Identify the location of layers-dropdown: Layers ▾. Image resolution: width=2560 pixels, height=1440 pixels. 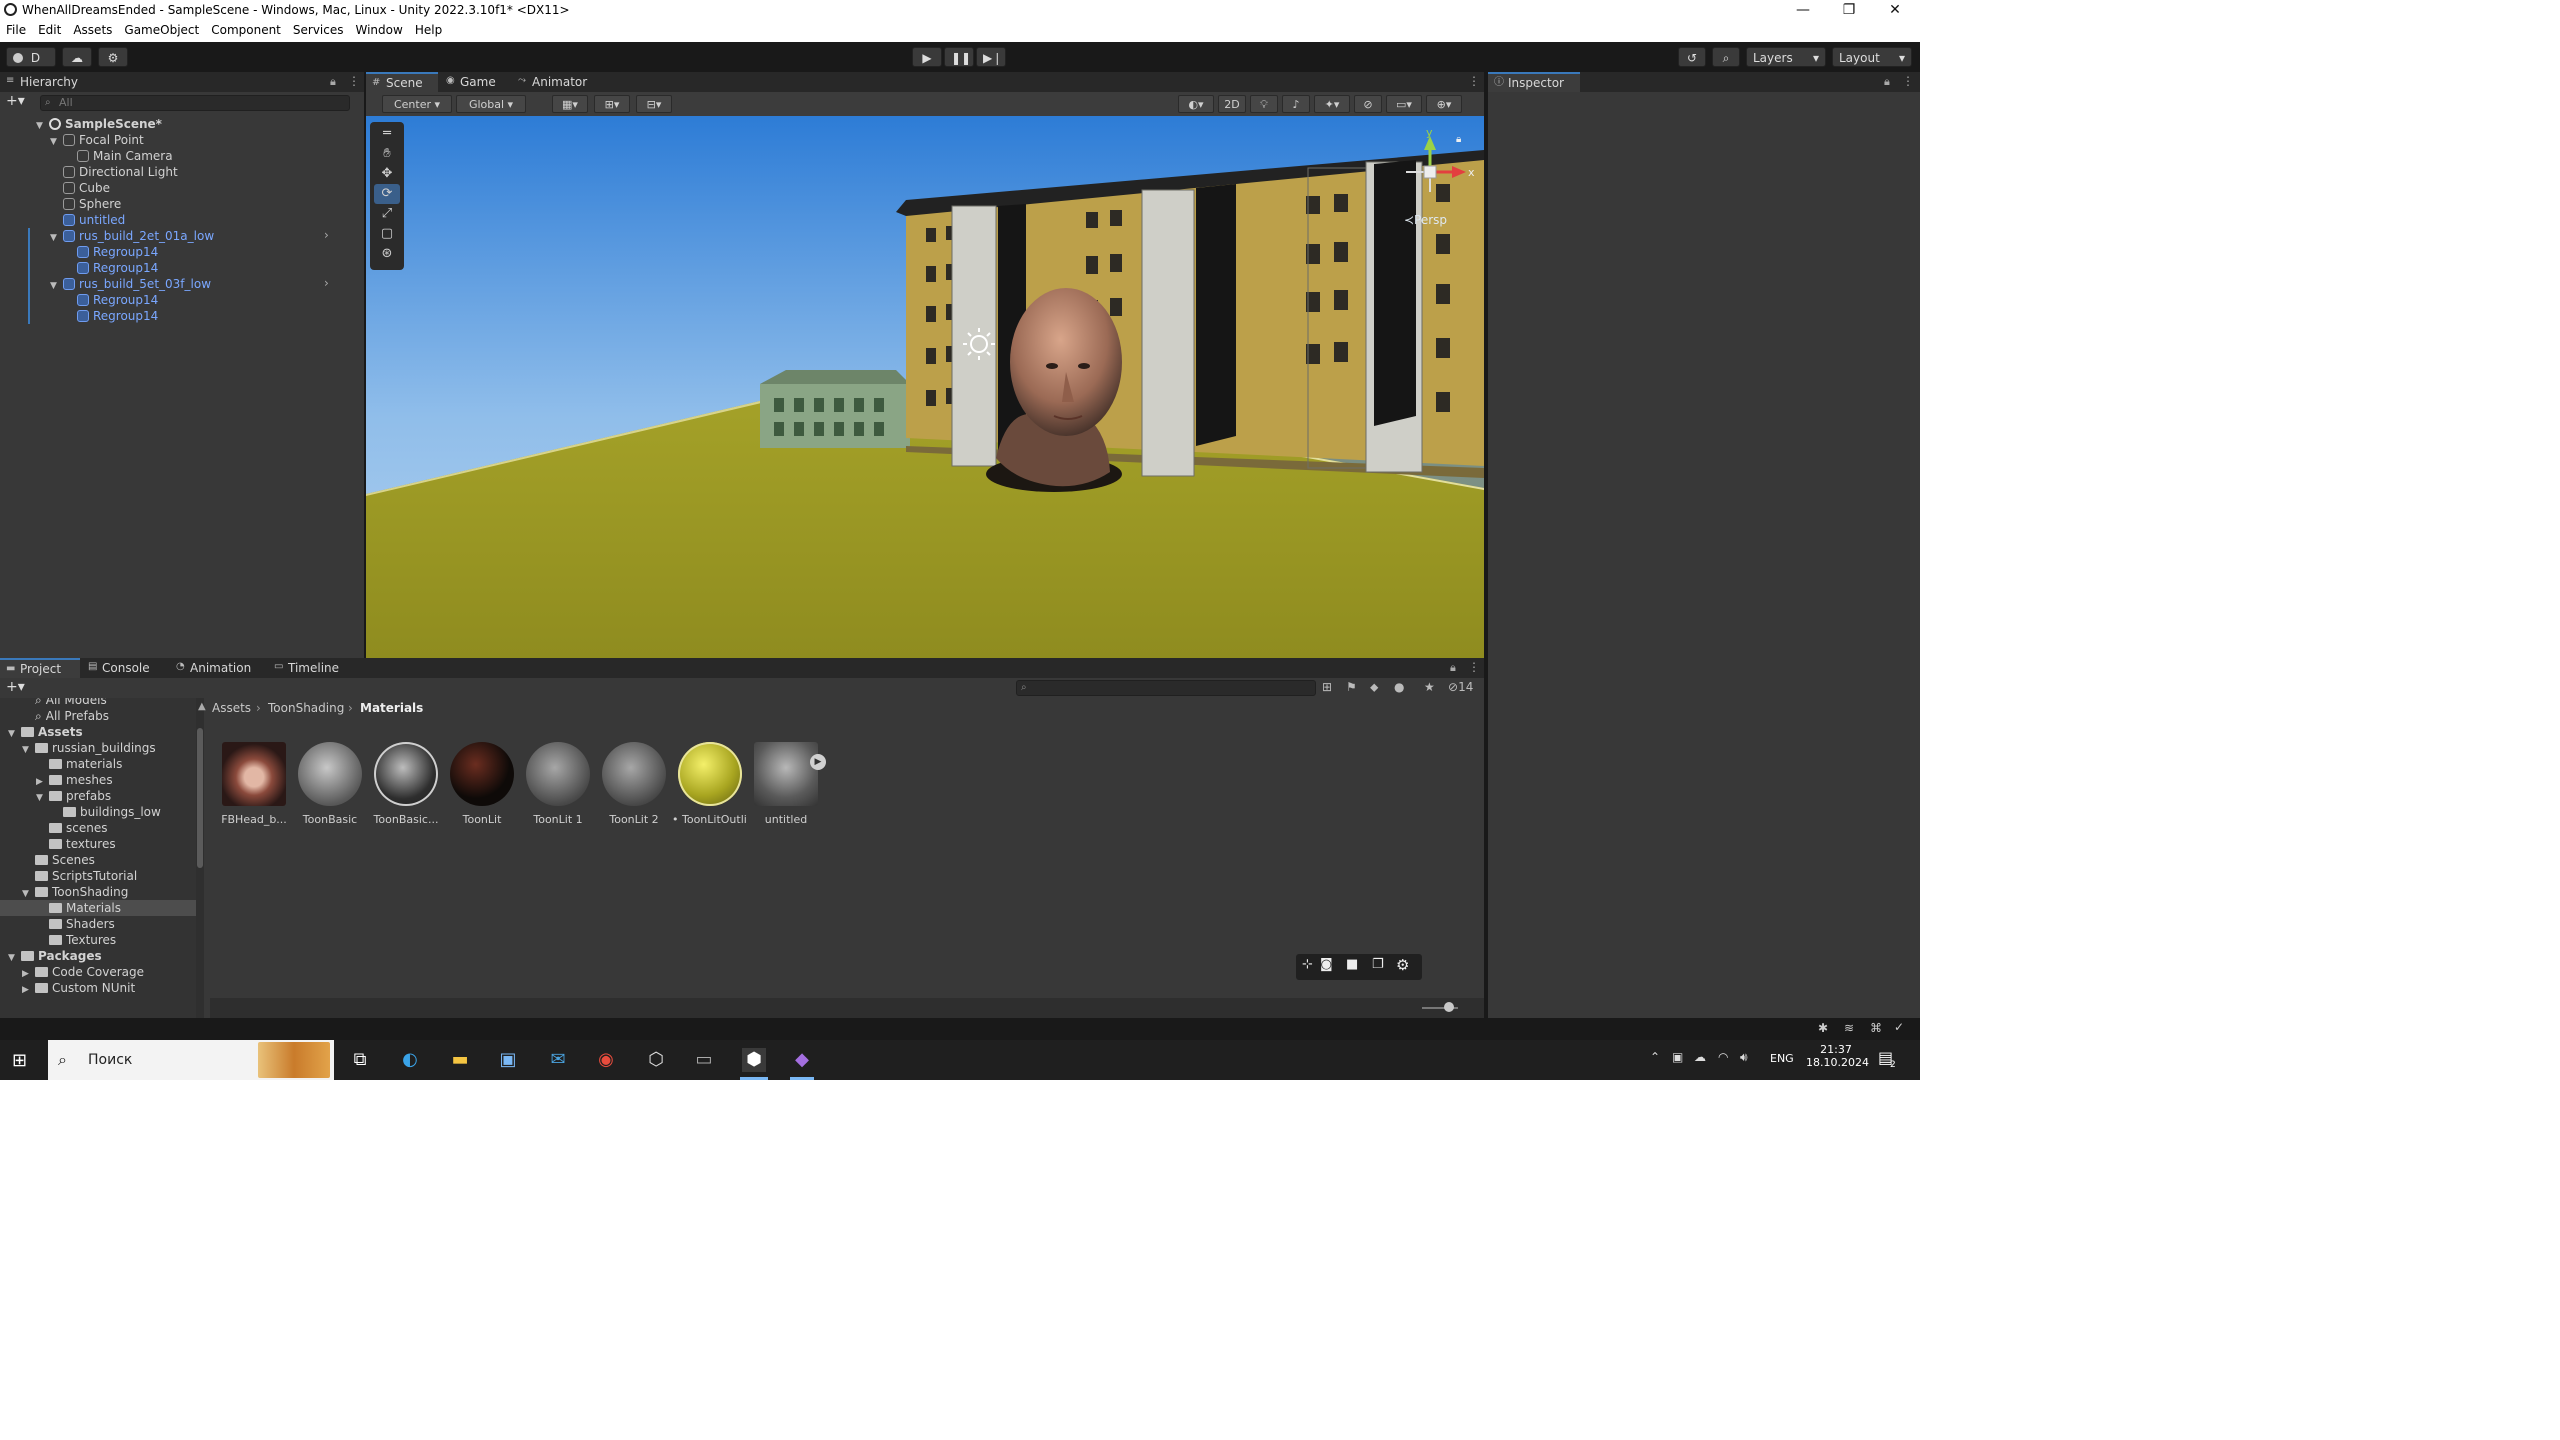
(1786, 57).